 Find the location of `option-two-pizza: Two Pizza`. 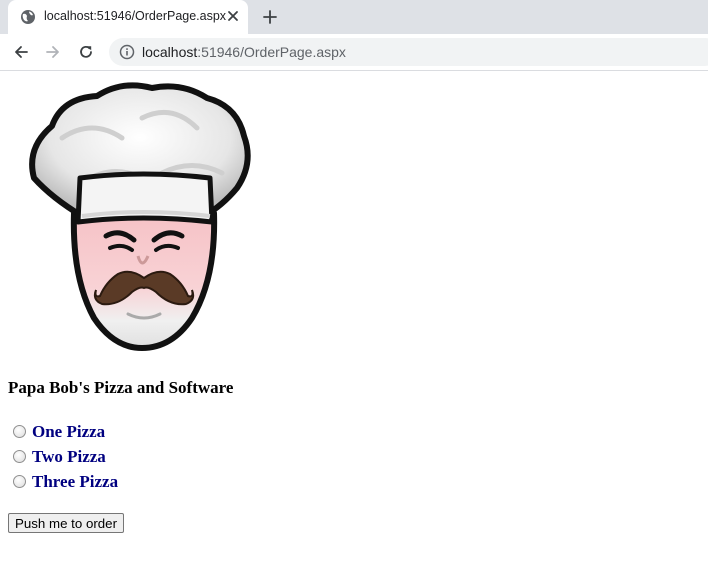

option-two-pizza: Two Pizza is located at coordinates (65, 456).